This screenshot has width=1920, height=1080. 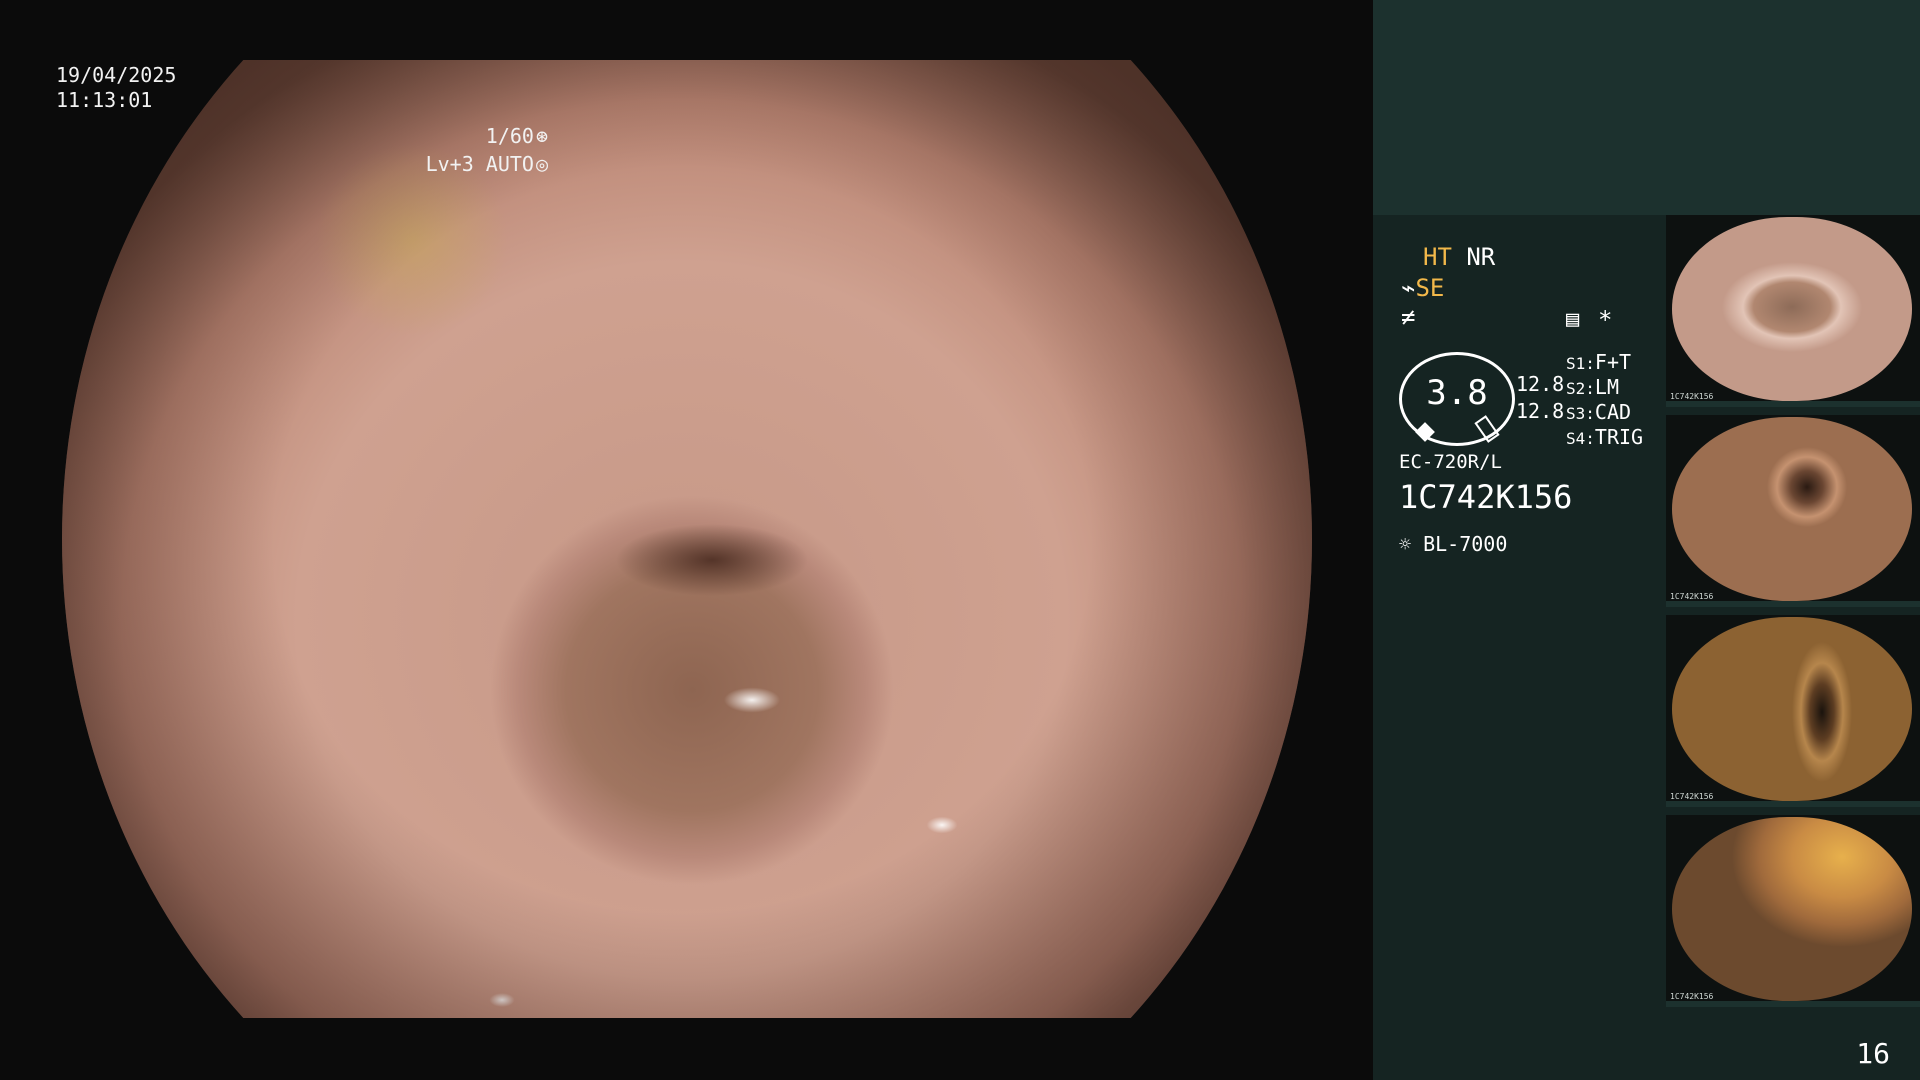 What do you see at coordinates (1430, 288) in the screenshot?
I see `mode-se: SE` at bounding box center [1430, 288].